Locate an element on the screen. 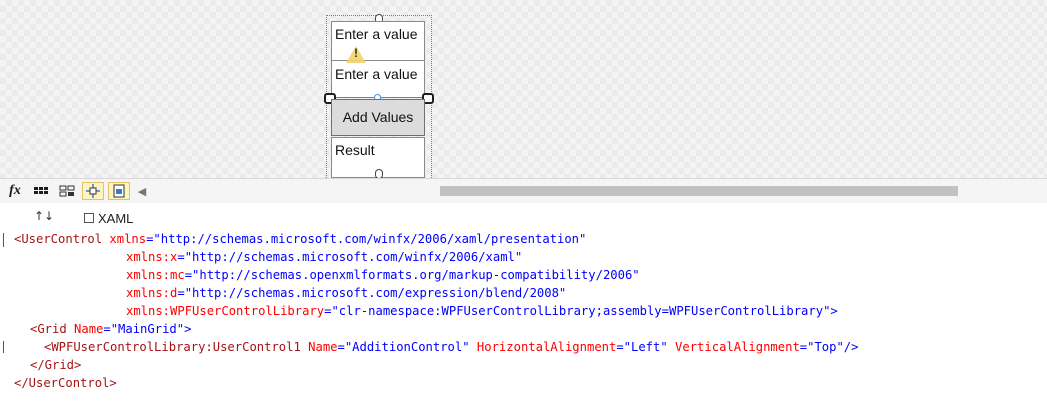  xaml-tab-icon is located at coordinates (89, 218).